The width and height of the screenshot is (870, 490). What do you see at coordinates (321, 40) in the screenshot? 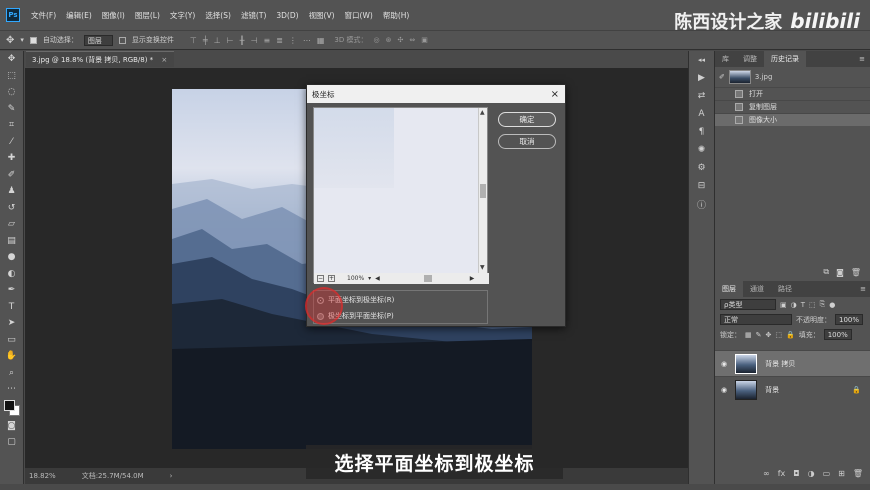
I see `auto-align-icon: ▦` at bounding box center [321, 40].